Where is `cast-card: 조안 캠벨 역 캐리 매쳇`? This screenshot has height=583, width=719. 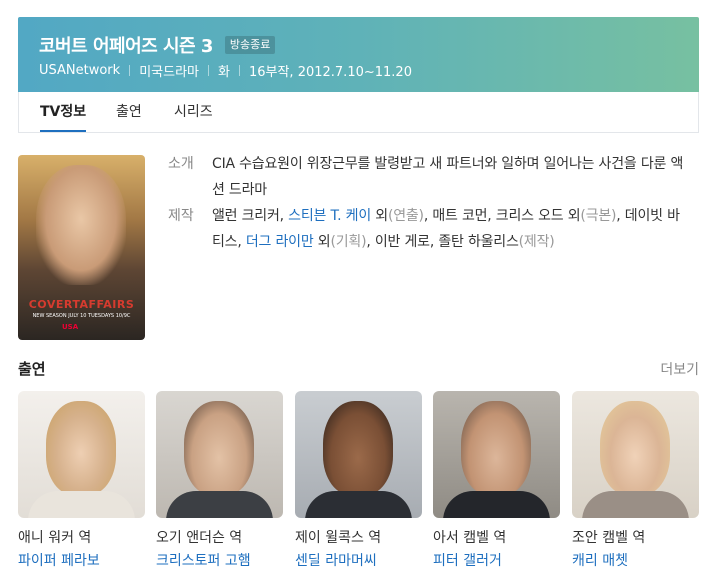
cast-card: 조안 캠벨 역 캐리 매쳇 is located at coordinates (635, 480).